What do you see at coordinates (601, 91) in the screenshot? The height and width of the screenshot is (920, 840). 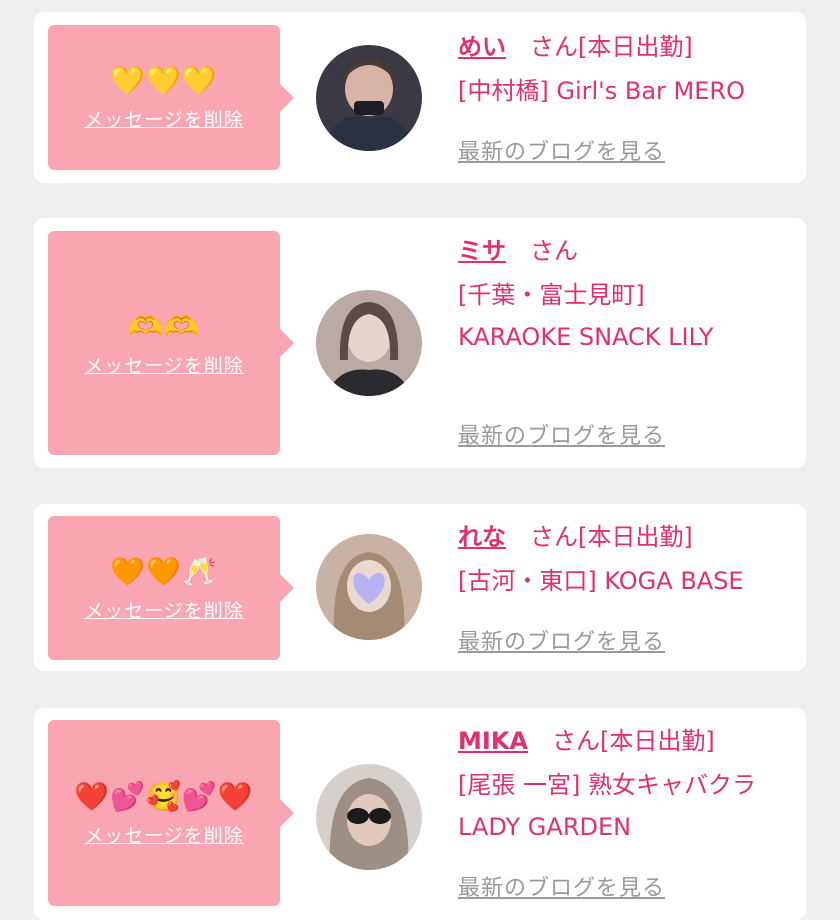 I see `shop-name: [中村橋] Girl's Bar MERO` at bounding box center [601, 91].